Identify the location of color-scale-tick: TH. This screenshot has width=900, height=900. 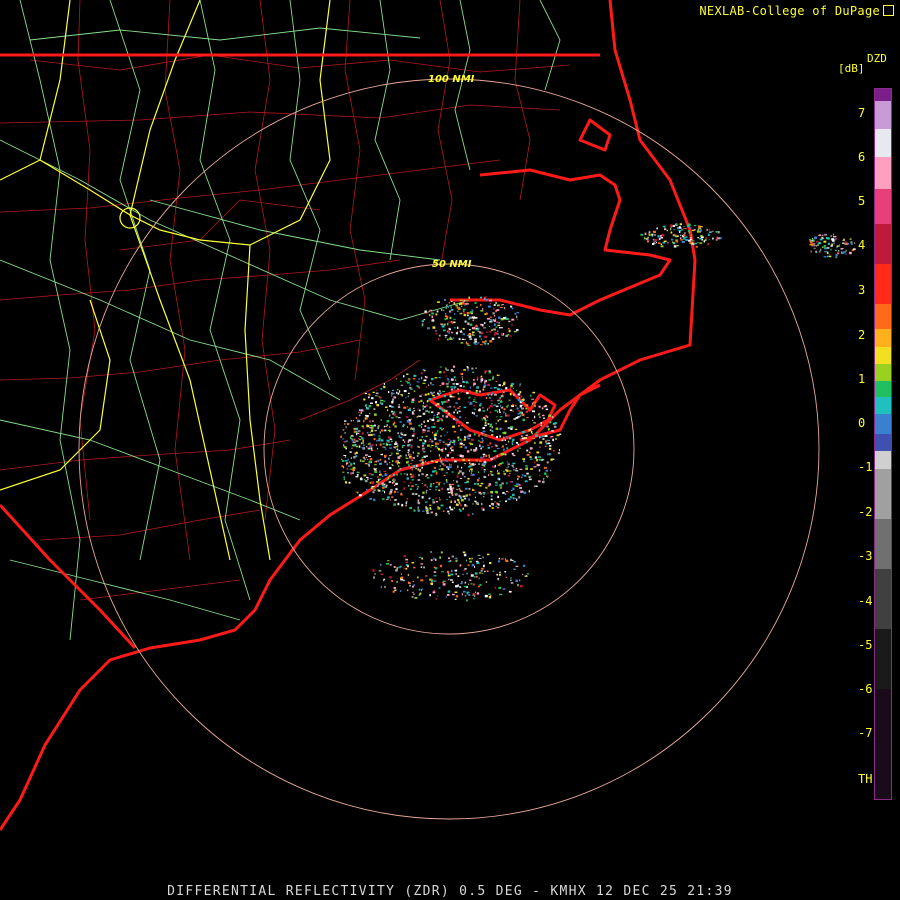
(865, 779).